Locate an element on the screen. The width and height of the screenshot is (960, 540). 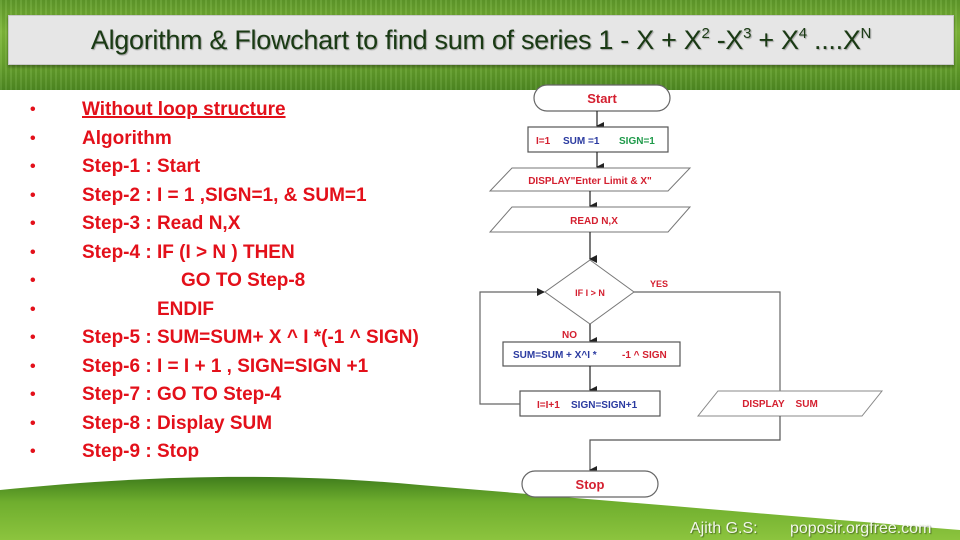
display-to-stop-connector is located at coordinates (685, 445).